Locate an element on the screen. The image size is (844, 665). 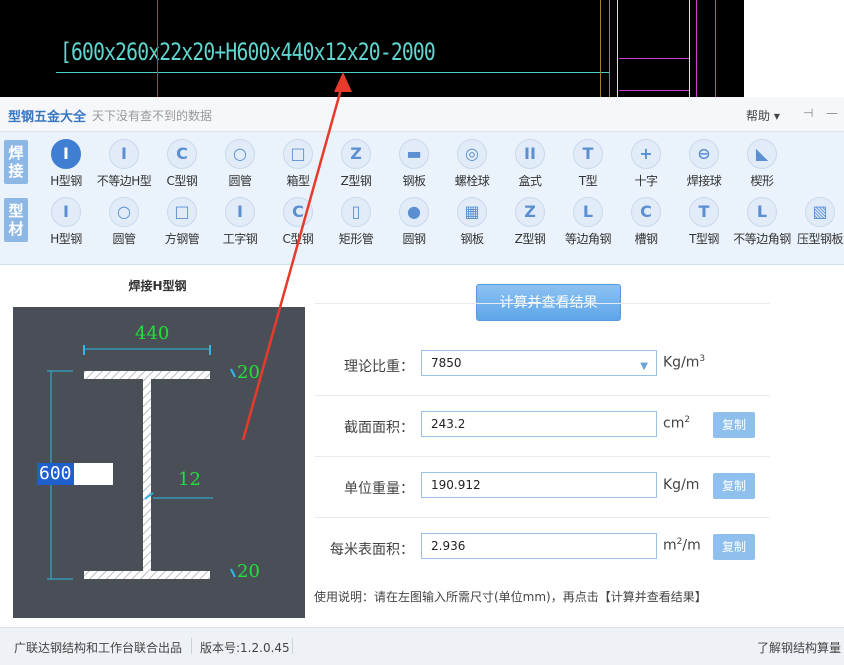
top-flange is located at coordinates (147, 375).